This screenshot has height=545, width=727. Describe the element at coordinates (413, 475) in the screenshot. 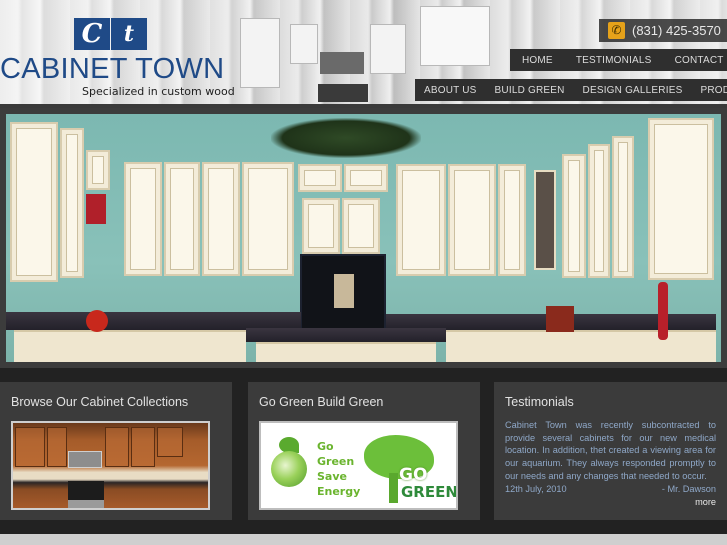

I see `go-green-logo-top: GO` at that location.